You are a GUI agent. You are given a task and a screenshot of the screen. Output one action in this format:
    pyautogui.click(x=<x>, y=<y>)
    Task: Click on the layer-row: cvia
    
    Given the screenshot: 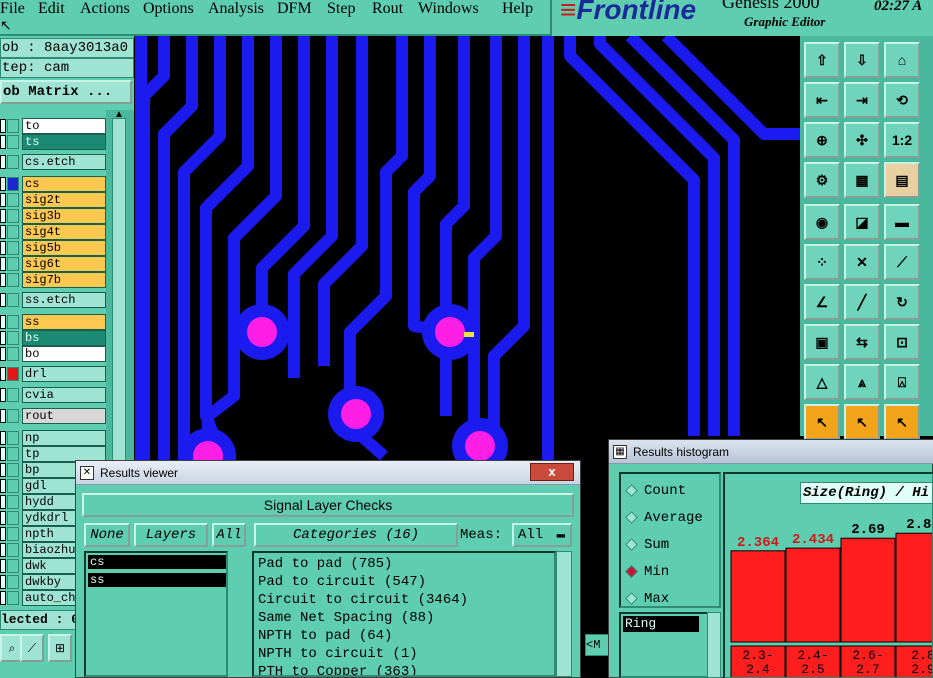 What is the action you would take?
    pyautogui.click(x=53, y=395)
    